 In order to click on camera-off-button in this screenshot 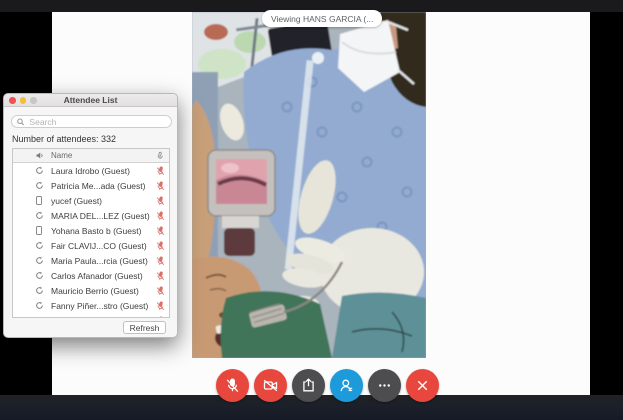, I will do `click(270, 385)`.